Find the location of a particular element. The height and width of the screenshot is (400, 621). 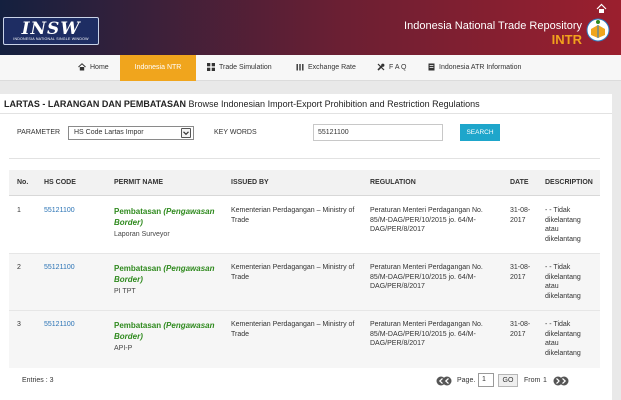

go-button: GO is located at coordinates (508, 380).